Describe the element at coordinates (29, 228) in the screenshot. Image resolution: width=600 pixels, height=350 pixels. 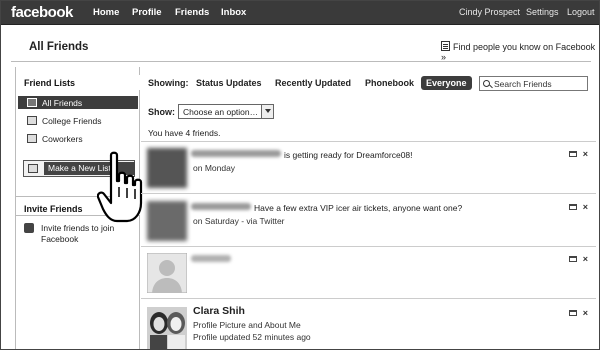
I see `invite-icon` at that location.